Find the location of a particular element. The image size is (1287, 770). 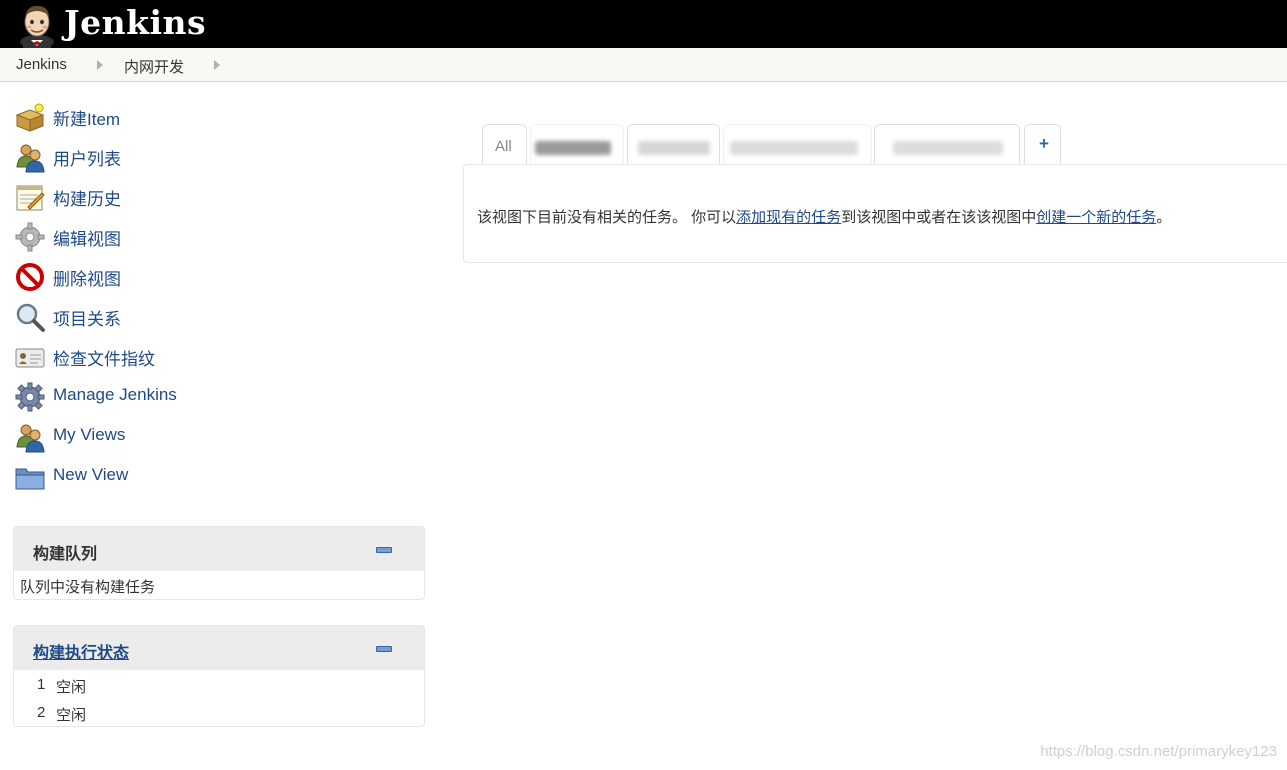

tab-label: All is located at coordinates (503, 146).